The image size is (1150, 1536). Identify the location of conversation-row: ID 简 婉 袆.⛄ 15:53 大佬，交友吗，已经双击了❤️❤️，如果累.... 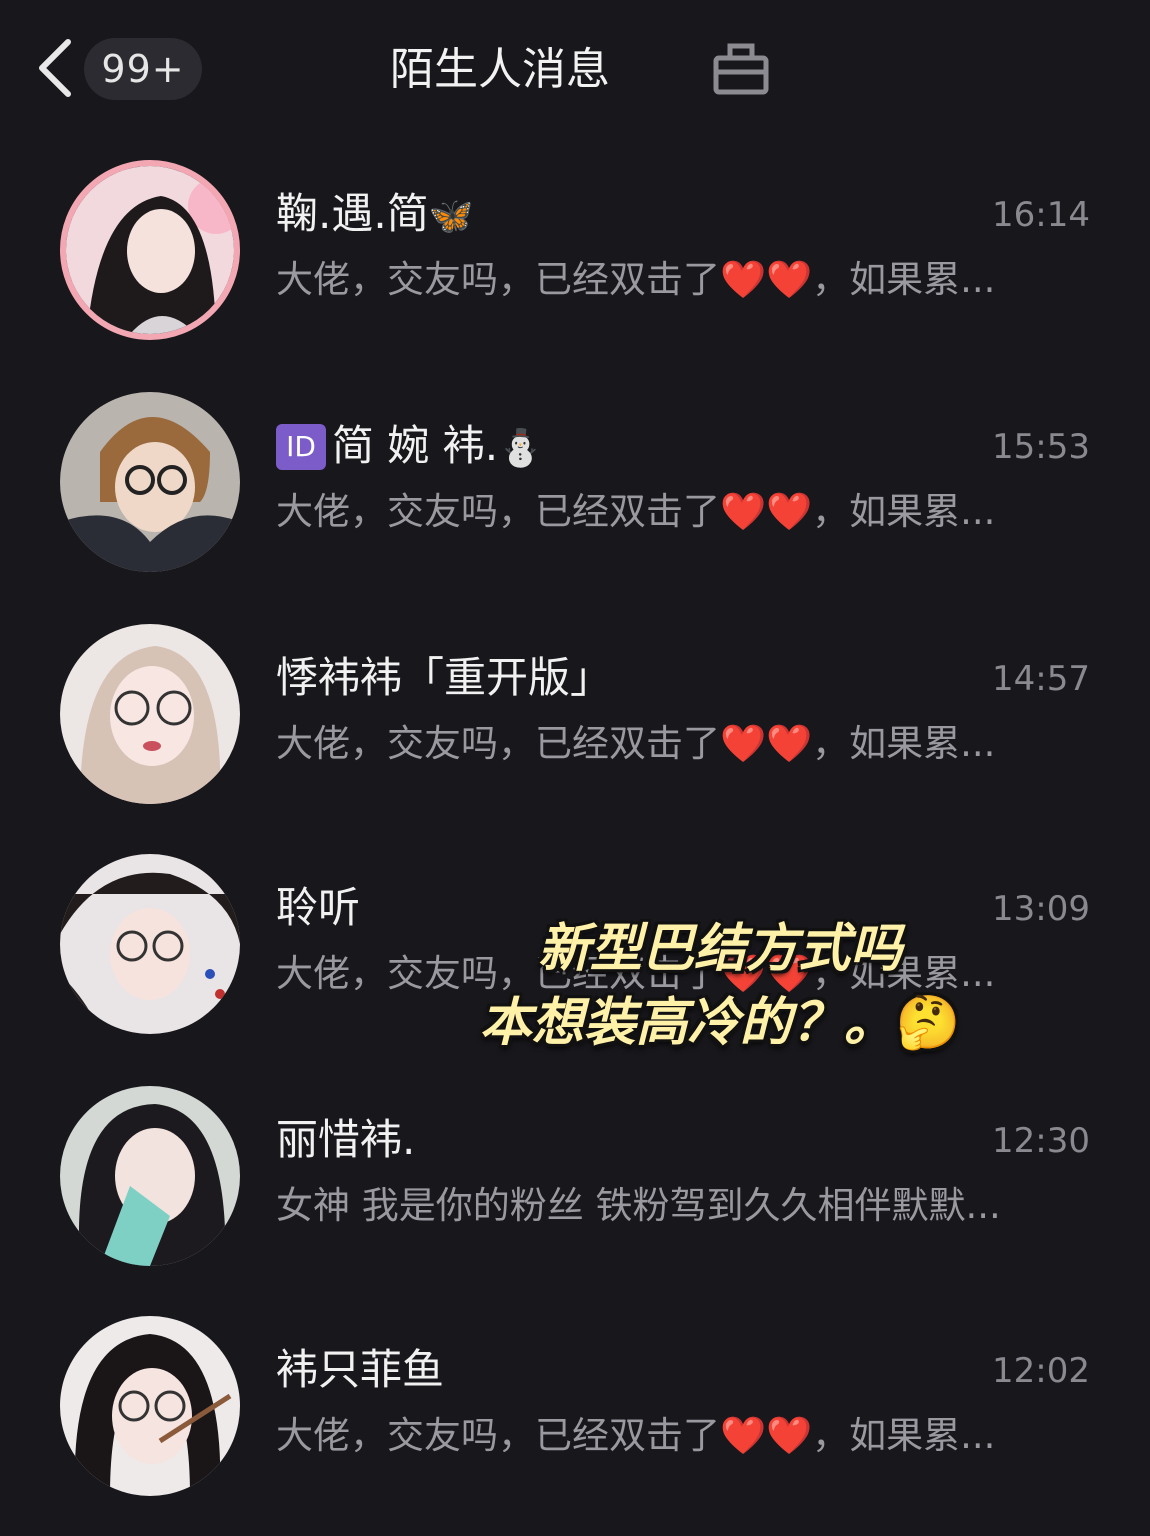
(575, 497).